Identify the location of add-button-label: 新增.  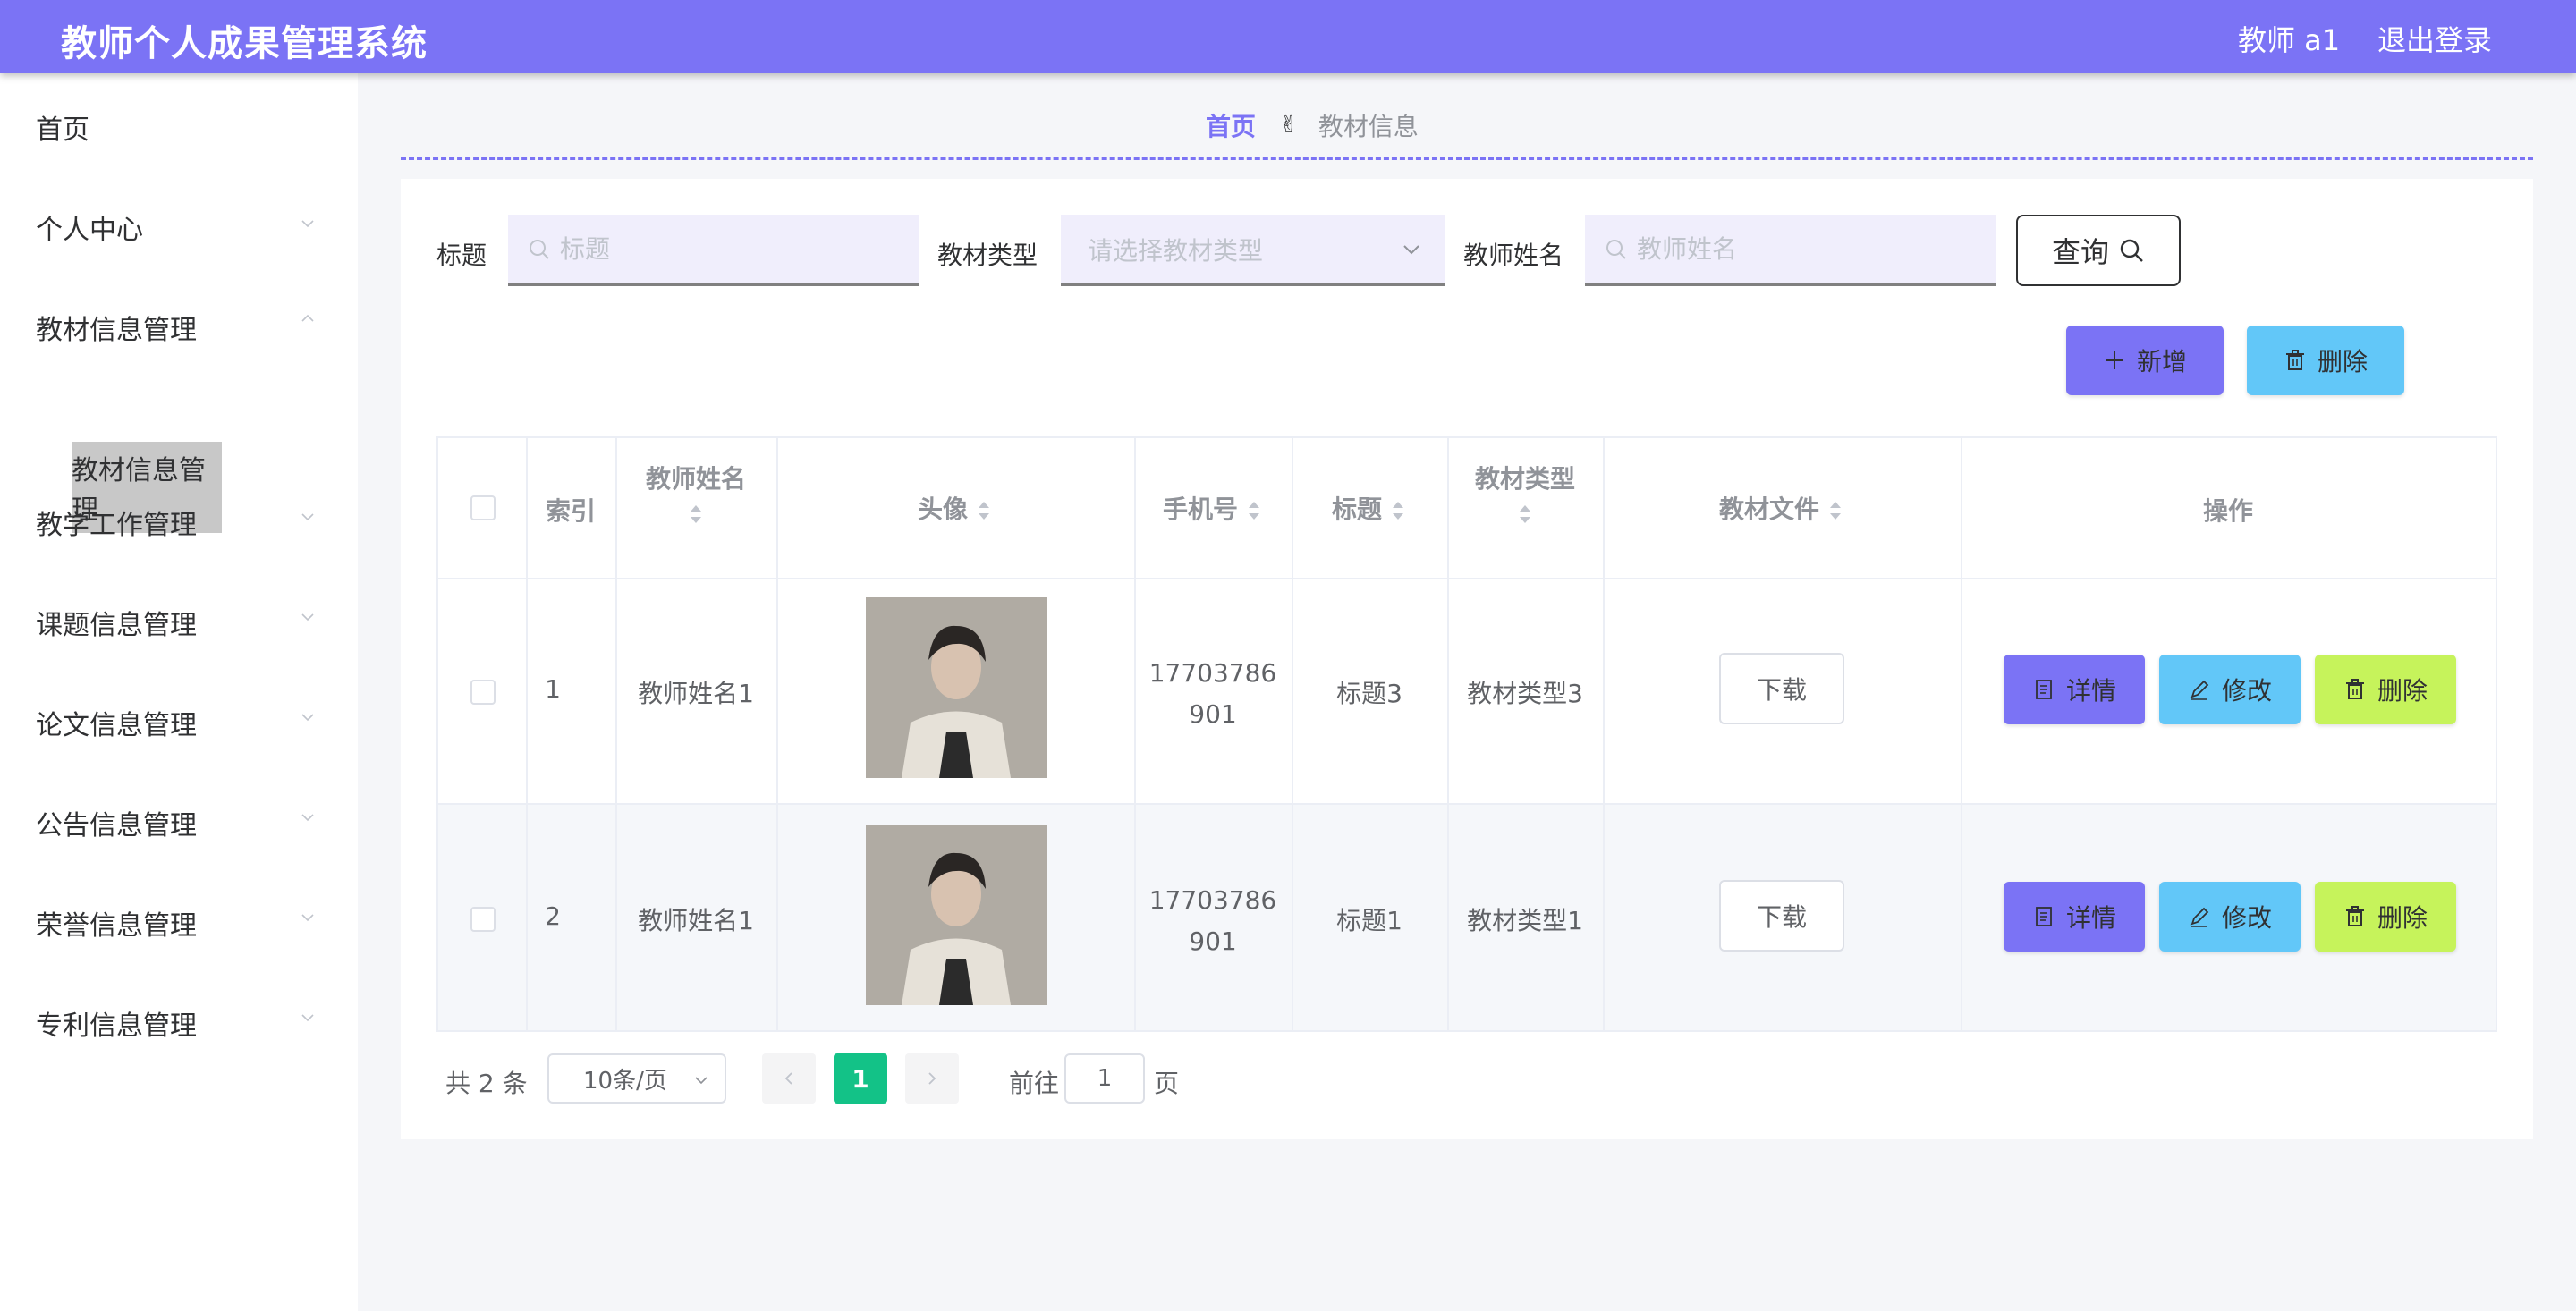
(2161, 361).